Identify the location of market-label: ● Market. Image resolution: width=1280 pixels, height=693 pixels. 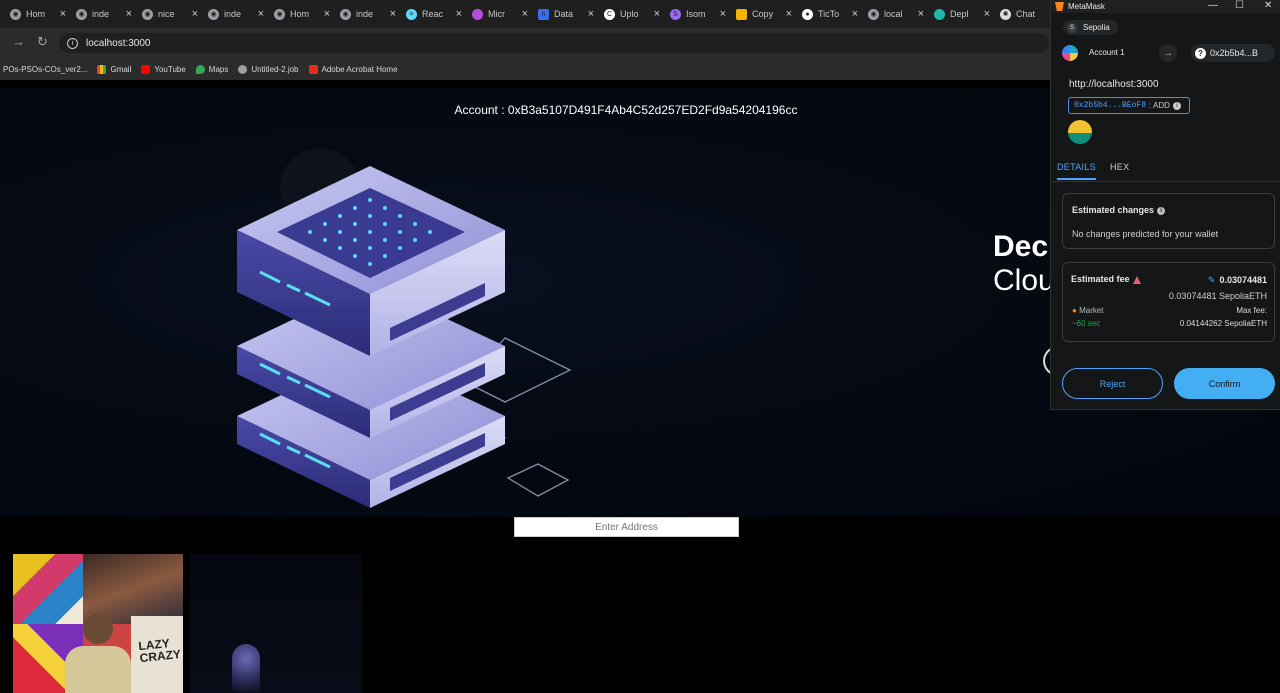
(1088, 310).